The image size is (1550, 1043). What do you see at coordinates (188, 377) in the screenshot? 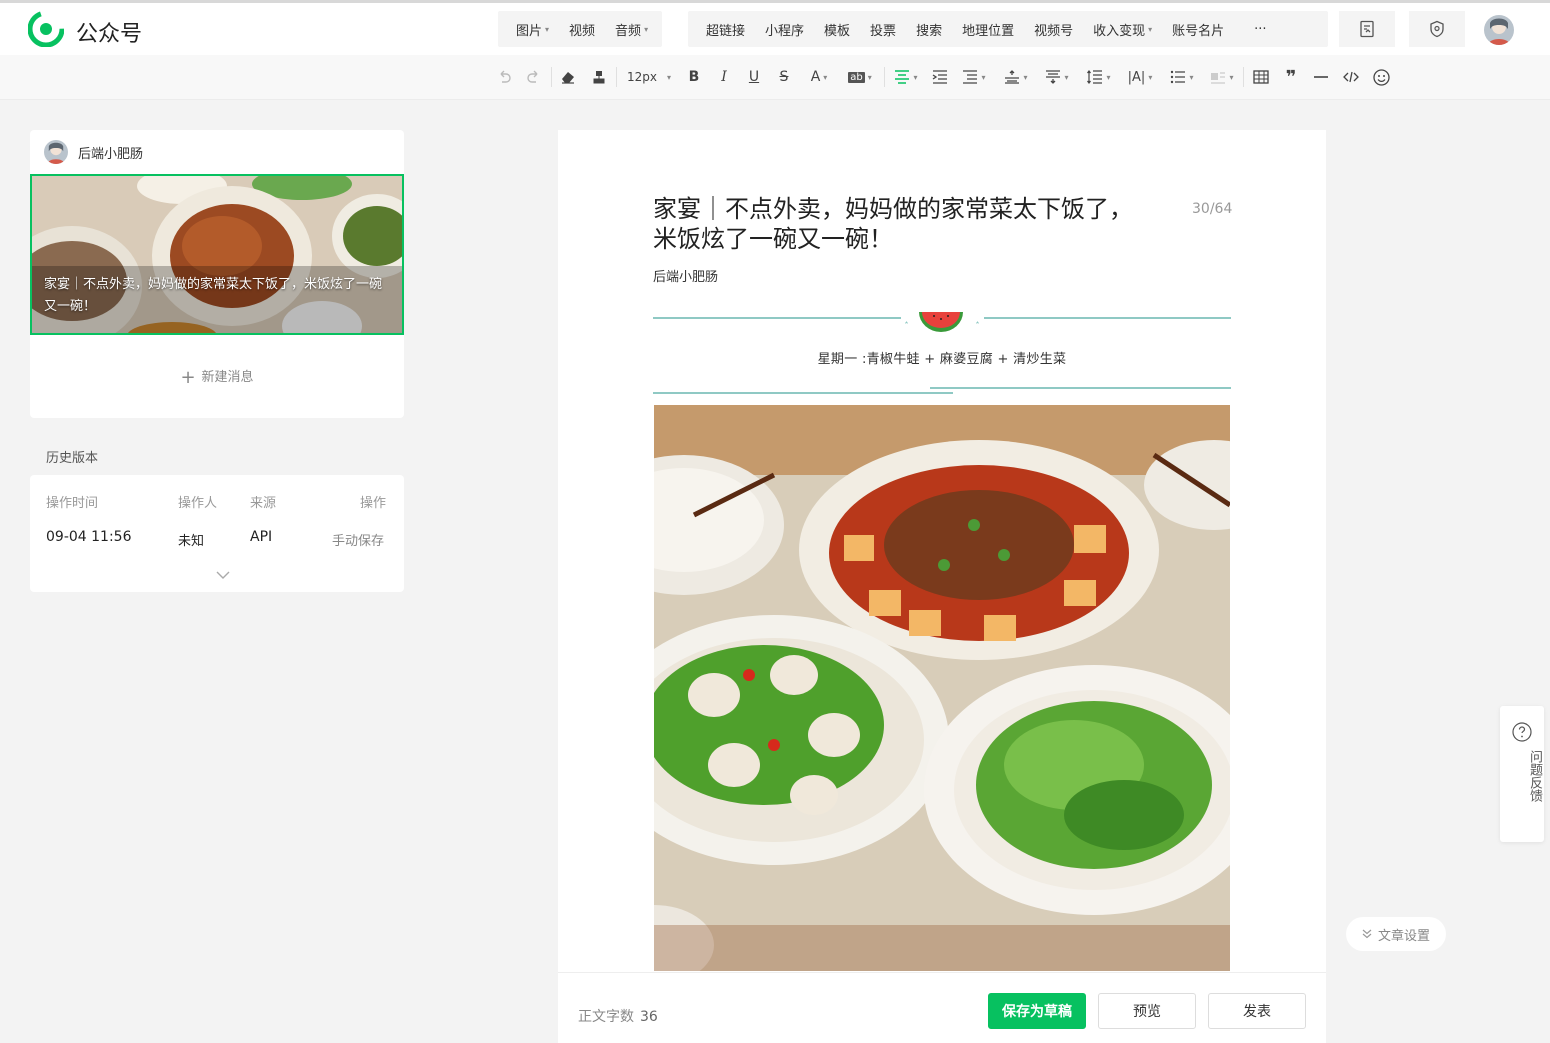
I see `plus-icon: +` at bounding box center [188, 377].